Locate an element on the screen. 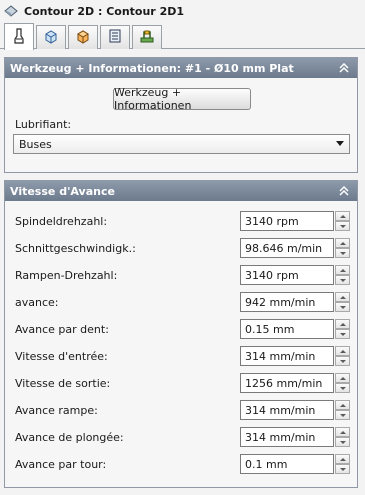 The width and height of the screenshot is (365, 495). feed-row-feed-per-tooth: Avance par dent: 0.15 mm is located at coordinates (181, 330).